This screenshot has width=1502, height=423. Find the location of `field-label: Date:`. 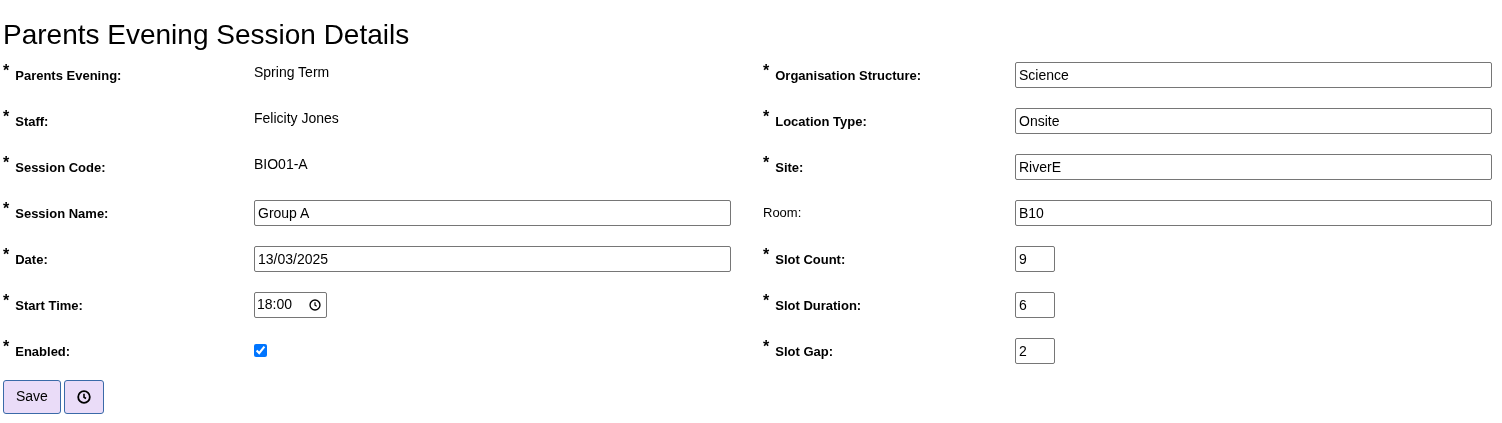

field-label: Date: is located at coordinates (31, 260).